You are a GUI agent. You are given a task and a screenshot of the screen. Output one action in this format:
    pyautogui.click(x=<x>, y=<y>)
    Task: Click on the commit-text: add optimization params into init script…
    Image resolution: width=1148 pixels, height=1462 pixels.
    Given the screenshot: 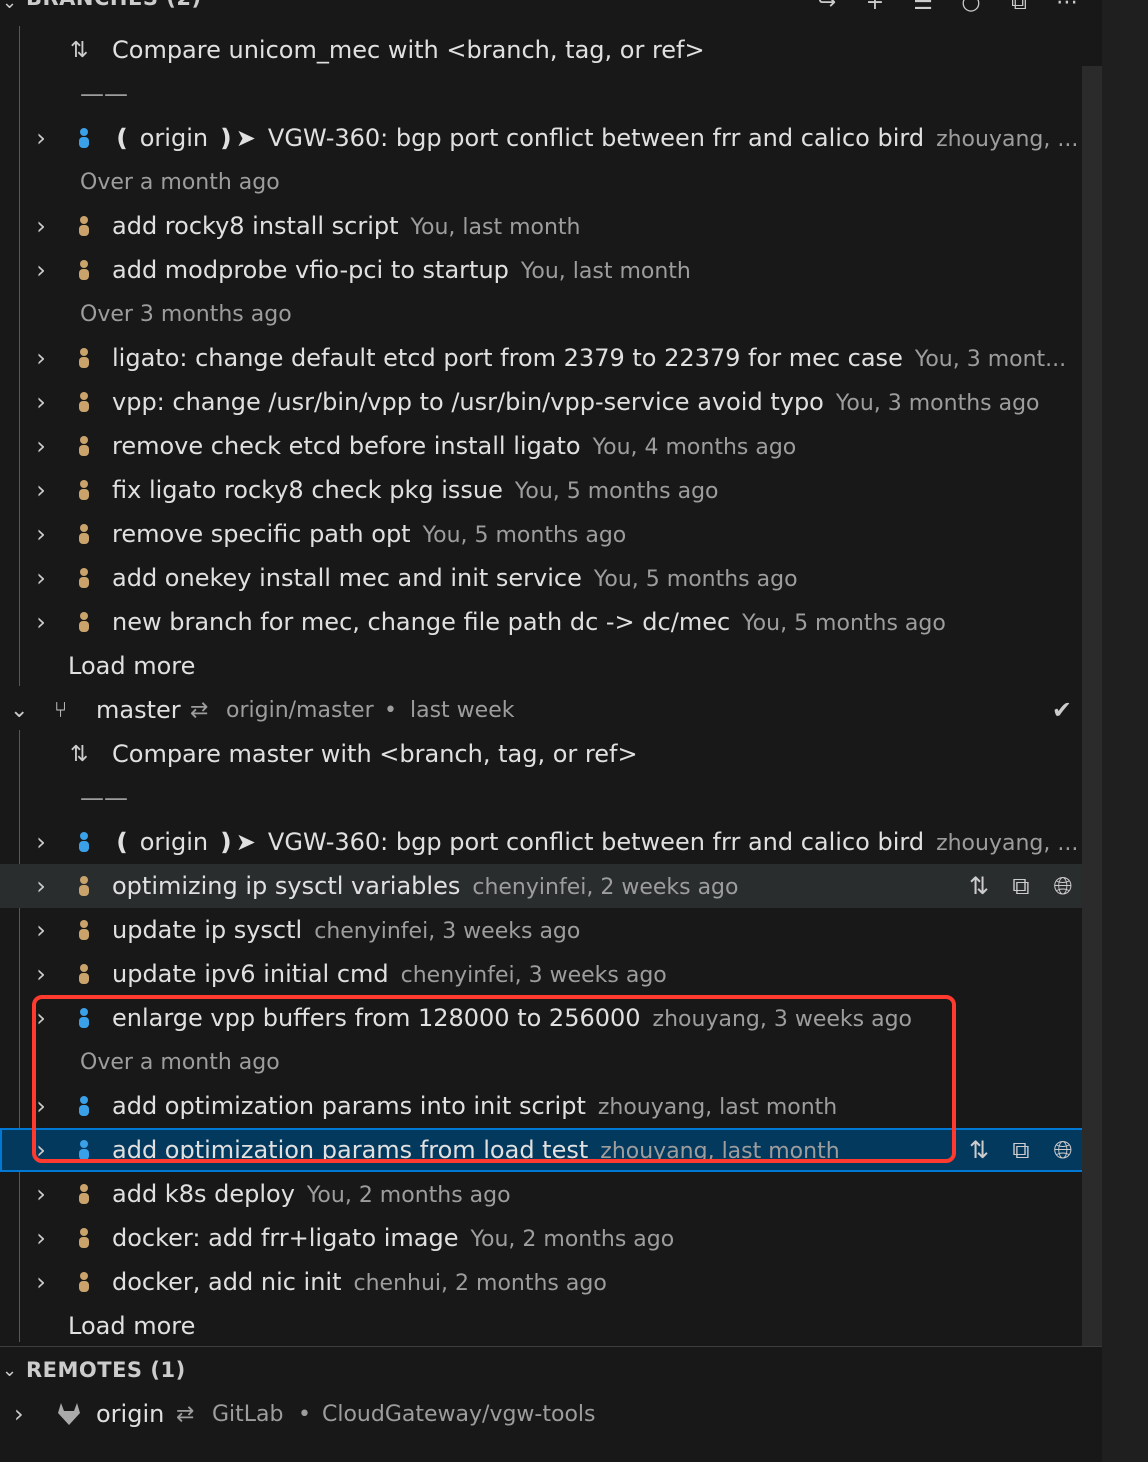 What is the action you would take?
    pyautogui.click(x=474, y=1106)
    